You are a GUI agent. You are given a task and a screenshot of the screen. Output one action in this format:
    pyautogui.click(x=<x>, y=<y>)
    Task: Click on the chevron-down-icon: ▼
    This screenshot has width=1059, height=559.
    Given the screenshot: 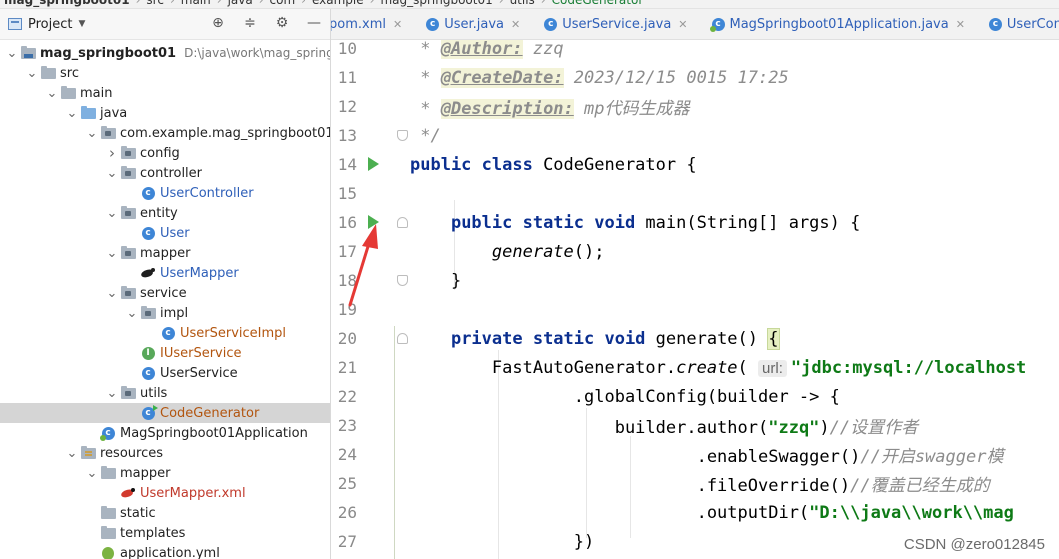 What is the action you would take?
    pyautogui.click(x=81, y=24)
    